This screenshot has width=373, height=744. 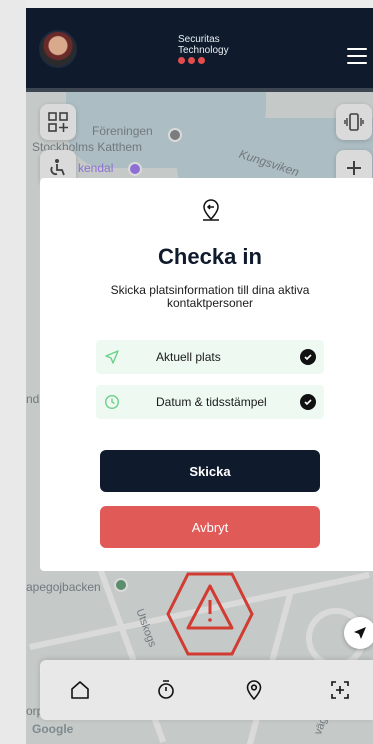 I want to click on brand-dots, so click(x=191, y=60).